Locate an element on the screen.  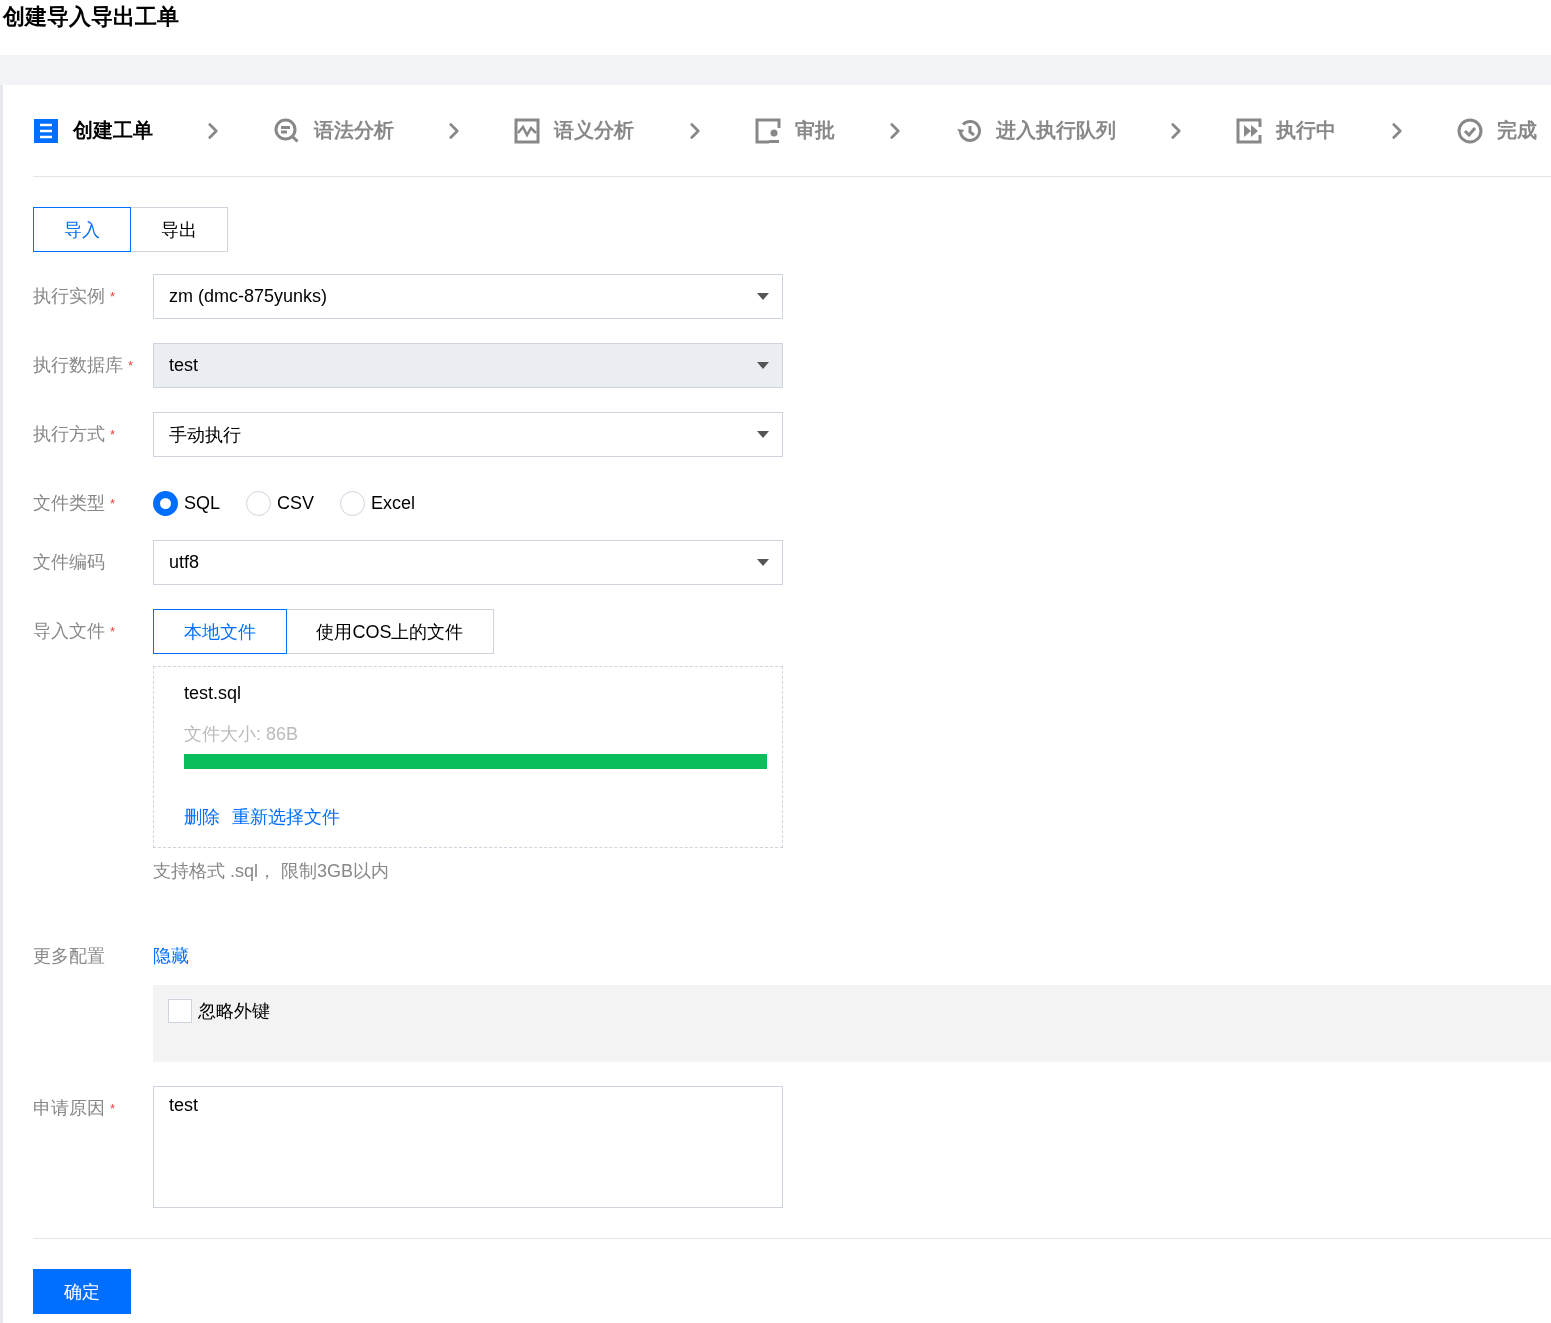
source-tab: 使用COS上的文件 is located at coordinates (390, 631).